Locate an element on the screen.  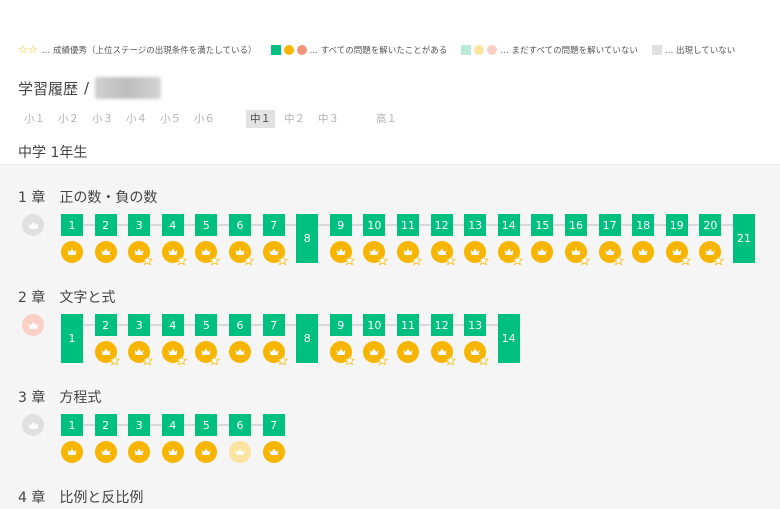
grade-tab-9: 中３ is located at coordinates (328, 119).